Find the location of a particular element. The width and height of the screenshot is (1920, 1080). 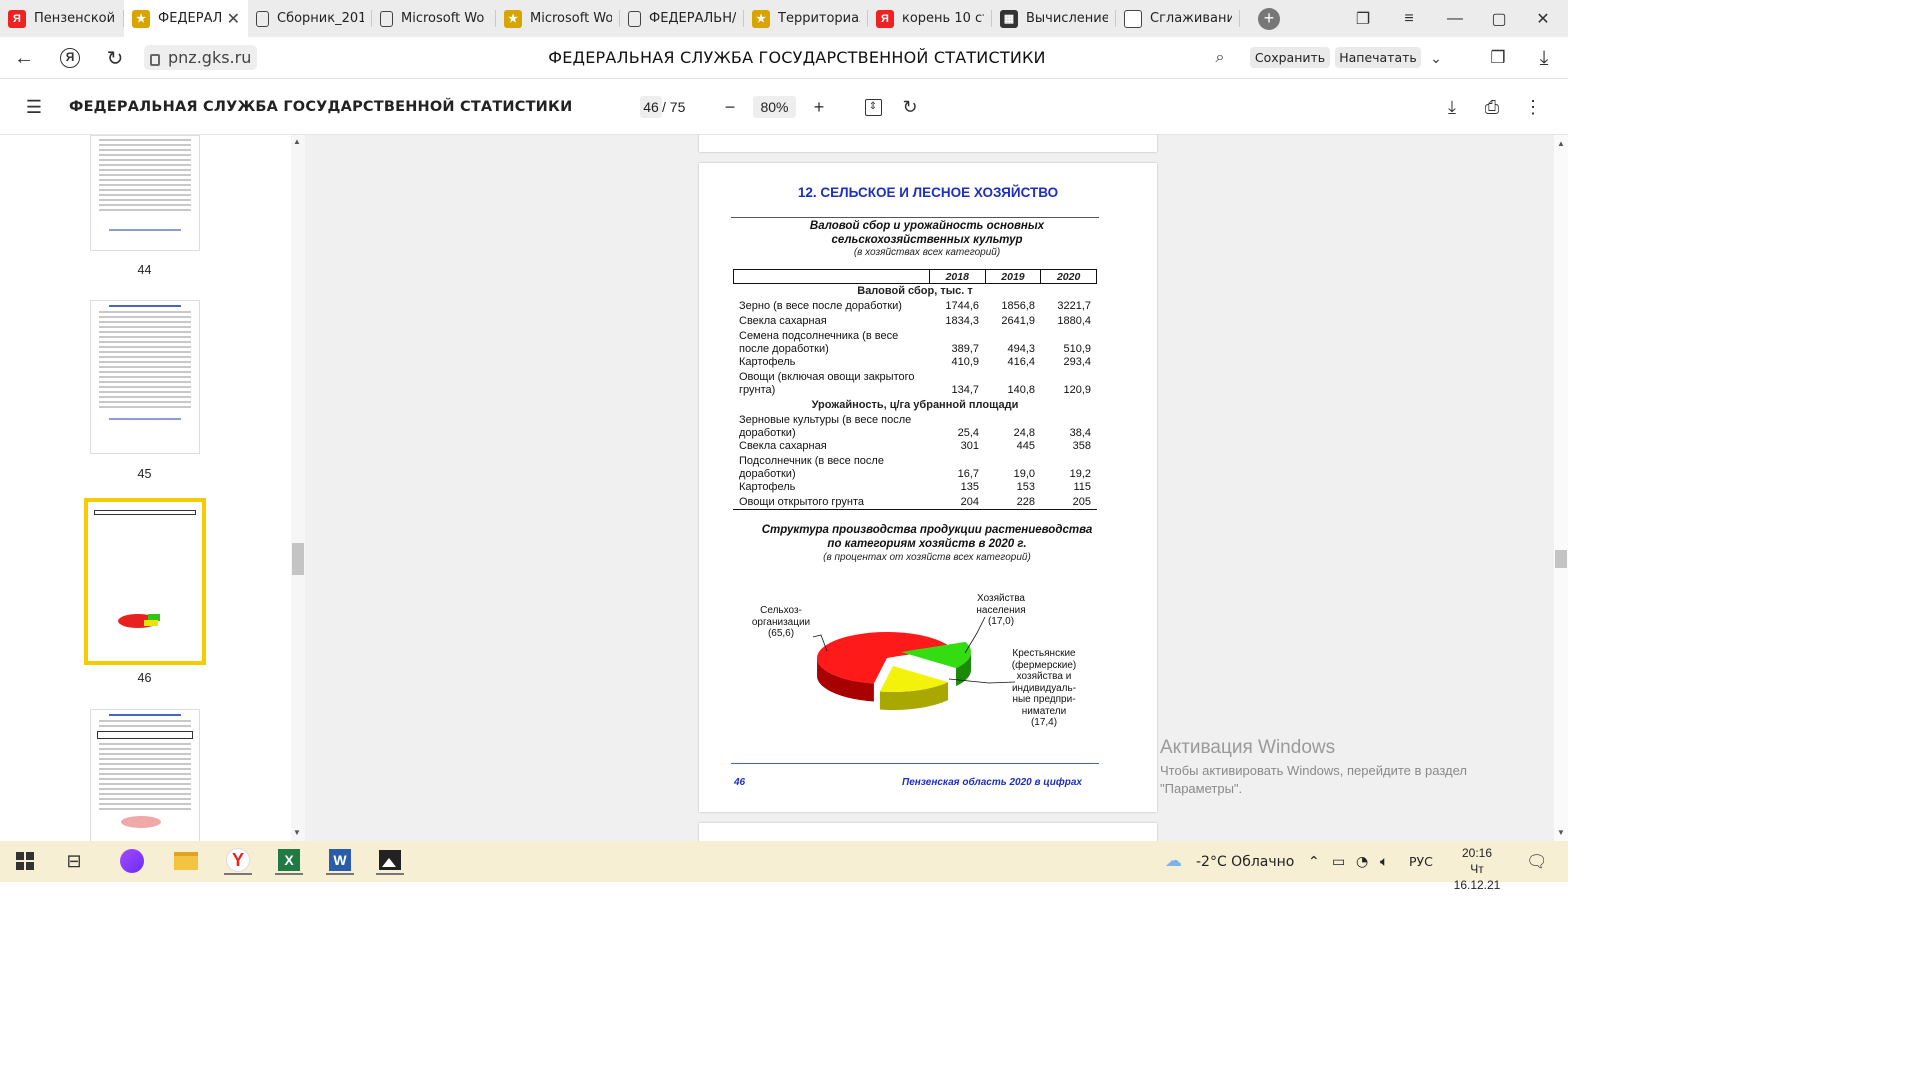

browser-tab: Microsoft Wo is located at coordinates (434, 18).